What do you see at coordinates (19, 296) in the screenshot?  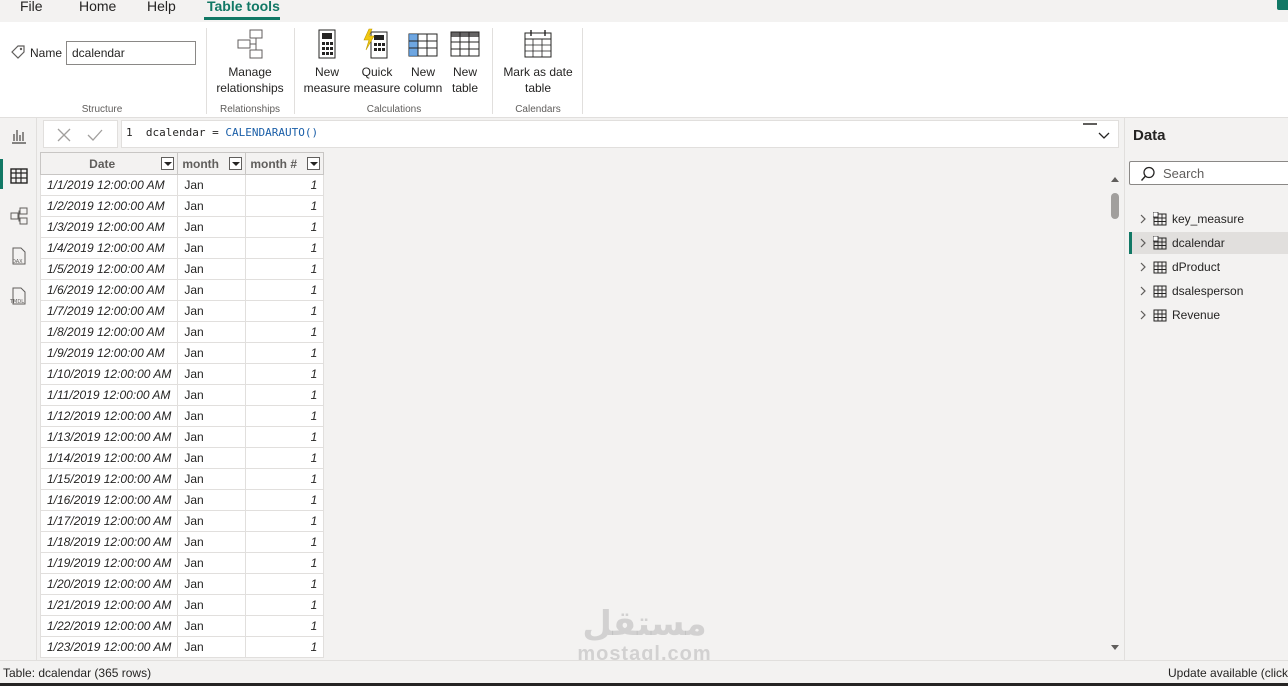 I see `tmdl-view-icon: TMDL` at bounding box center [19, 296].